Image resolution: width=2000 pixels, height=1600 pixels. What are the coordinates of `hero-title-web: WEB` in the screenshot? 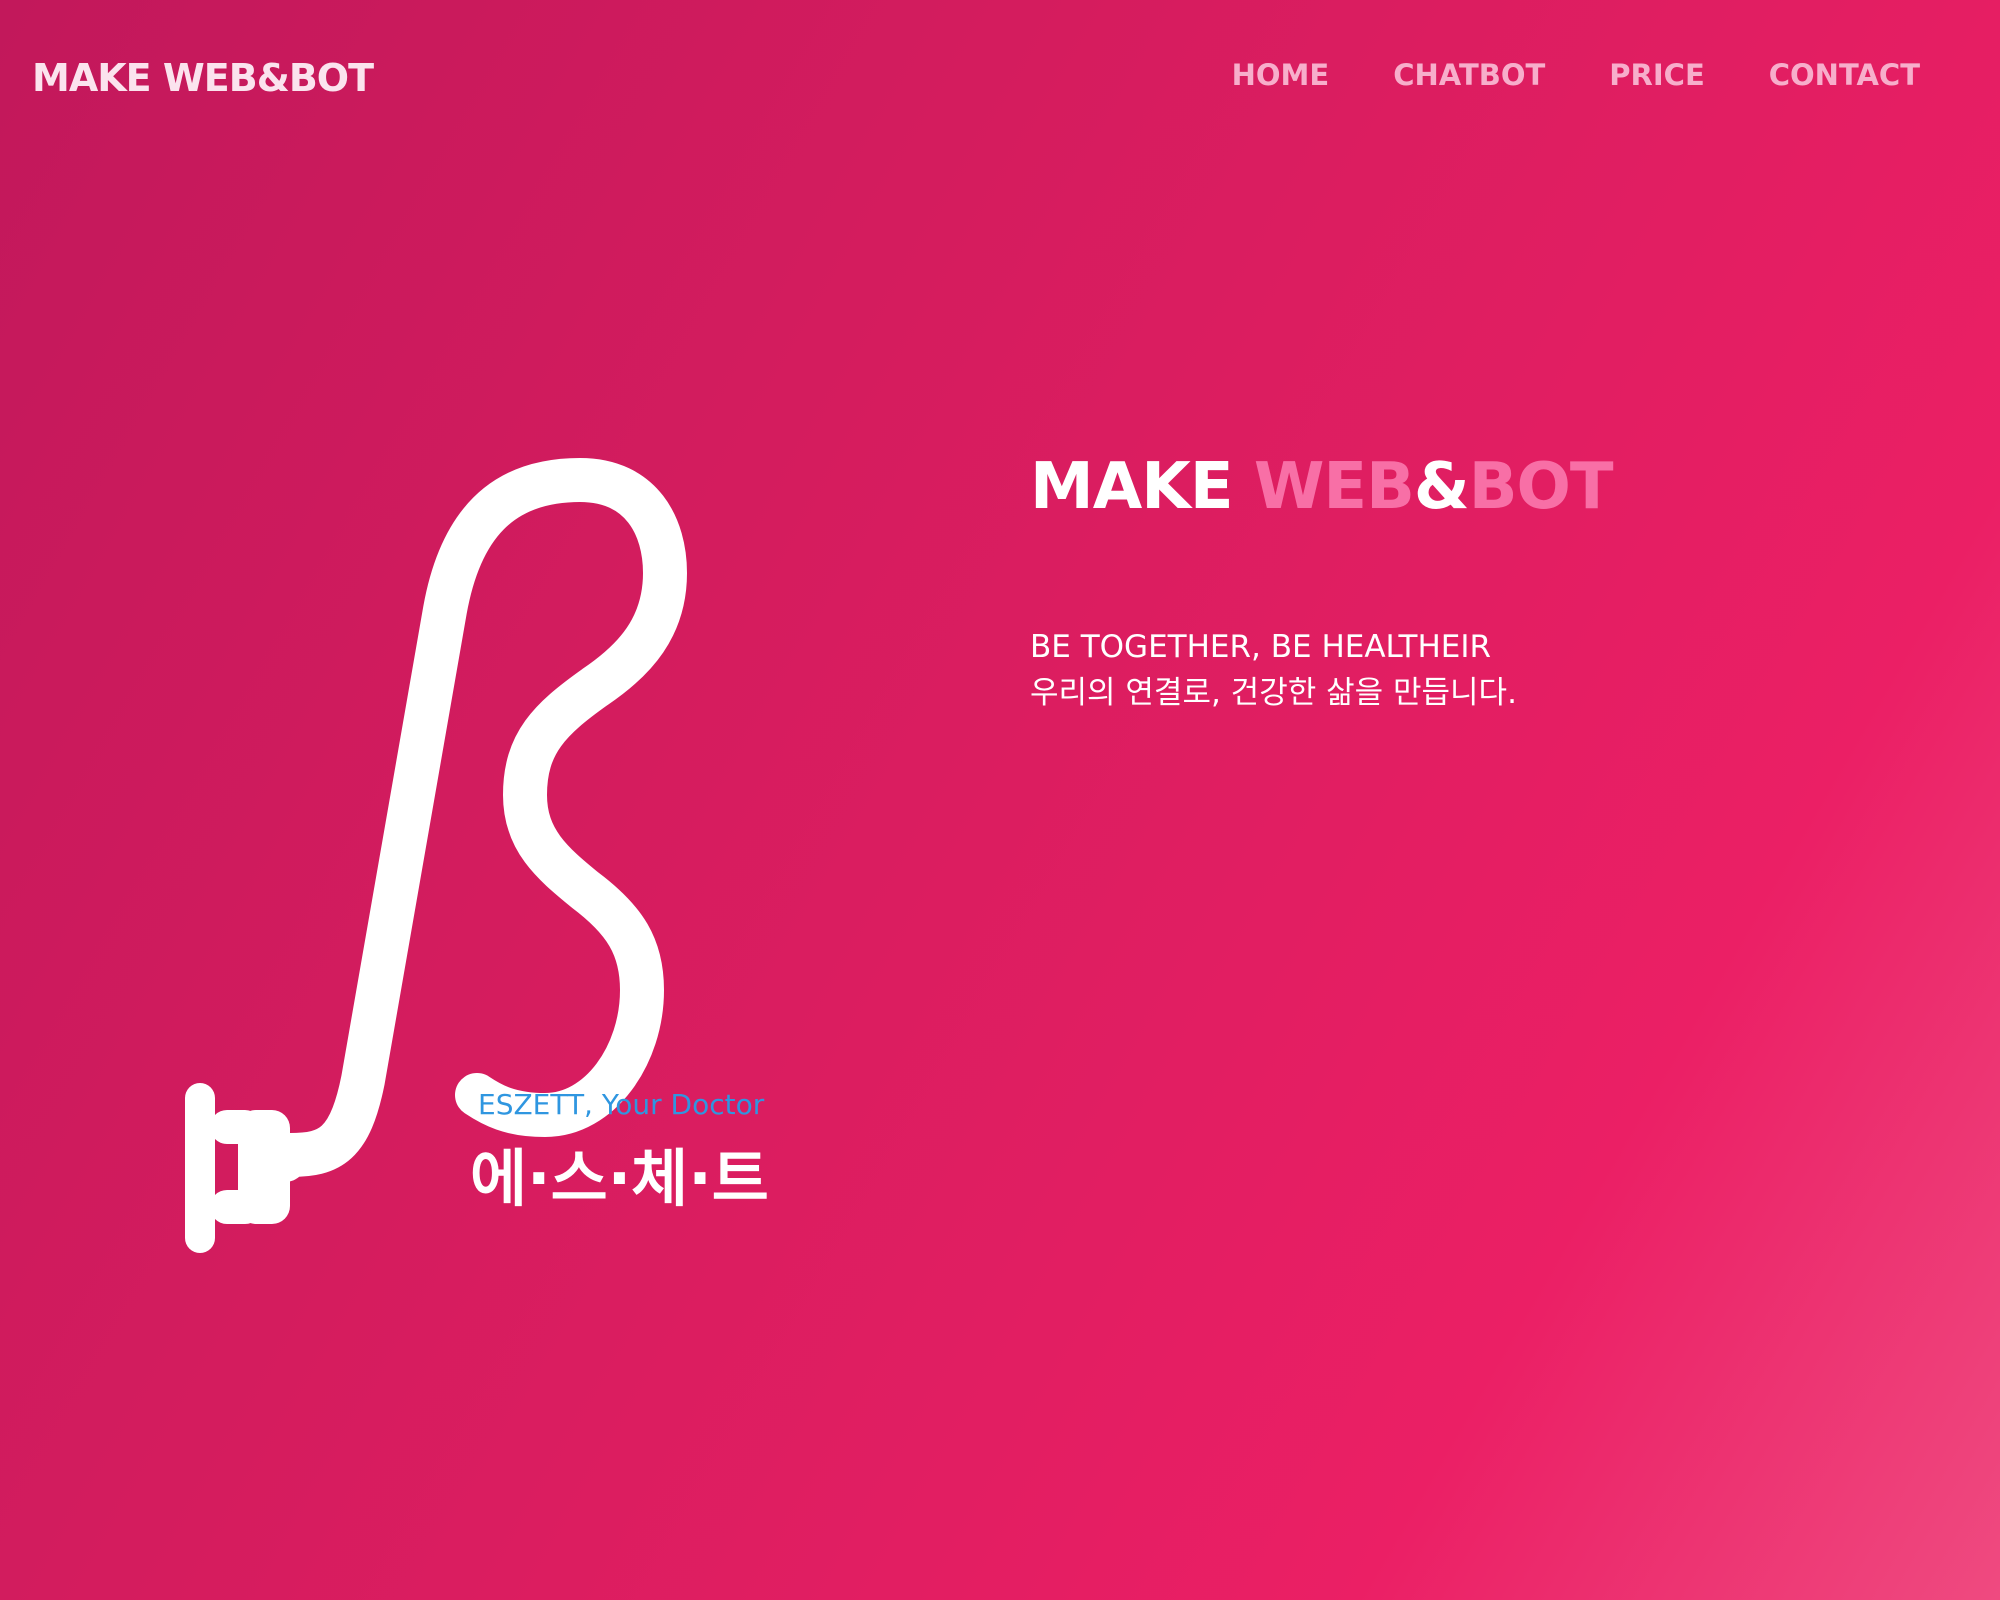 It's located at (1334, 487).